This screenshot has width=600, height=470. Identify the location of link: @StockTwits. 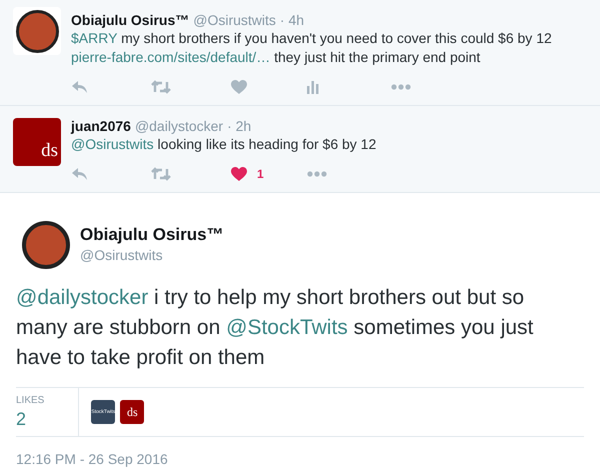
(287, 327).